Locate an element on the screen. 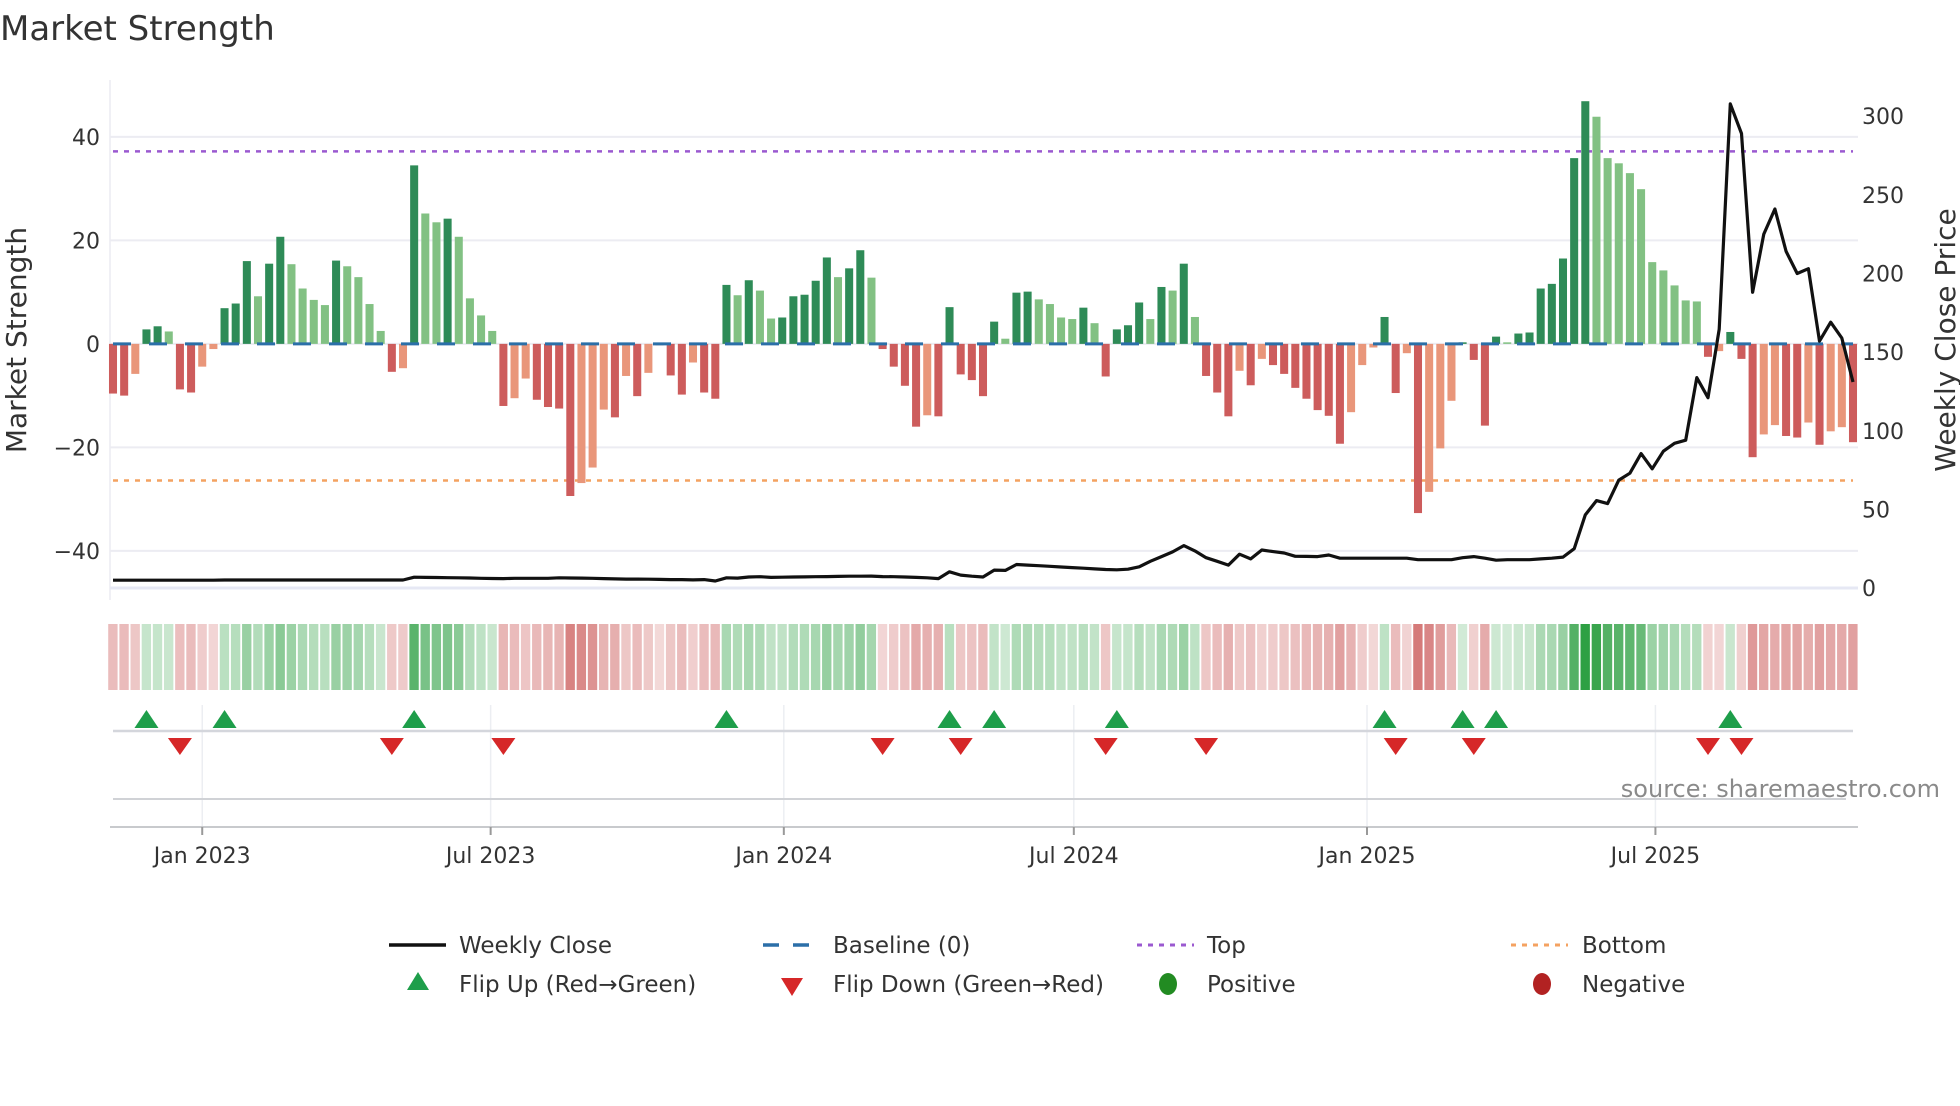 This screenshot has width=1960, height=1106. strength-heatmap-strip is located at coordinates (983, 657).